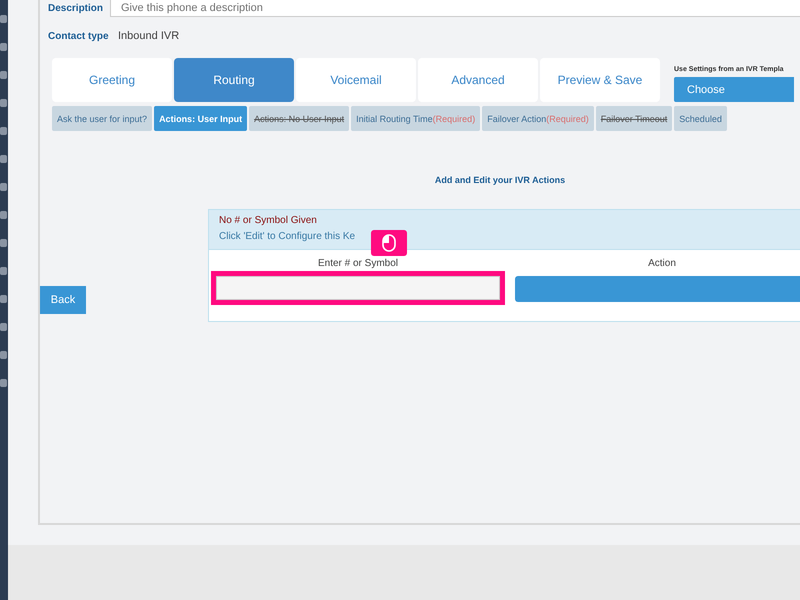 This screenshot has width=800, height=600. What do you see at coordinates (415, 118) in the screenshot?
I see `sub-tab: Initial Routing Time(Required)` at bounding box center [415, 118].